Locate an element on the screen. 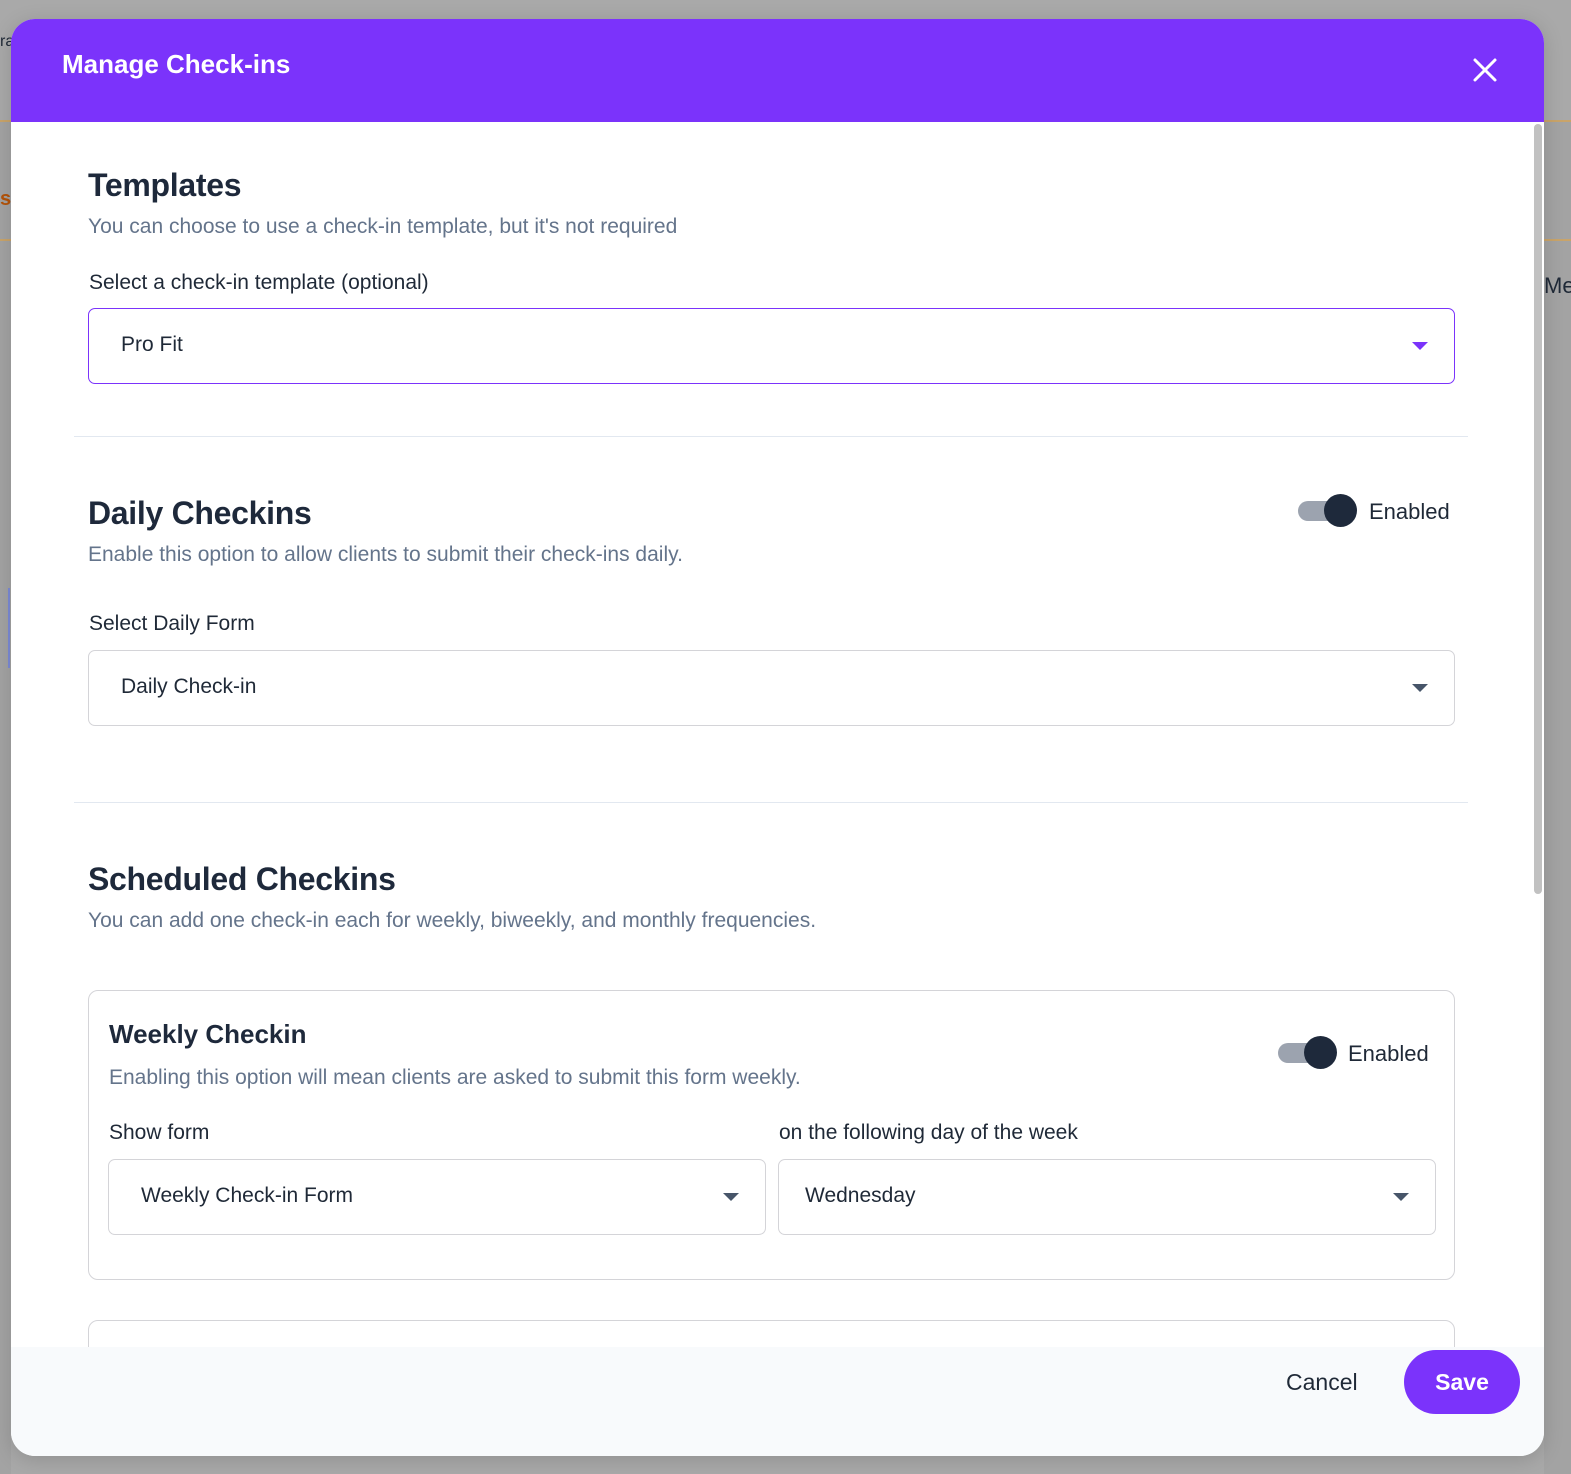  templates-title: Templates is located at coordinates (165, 185).